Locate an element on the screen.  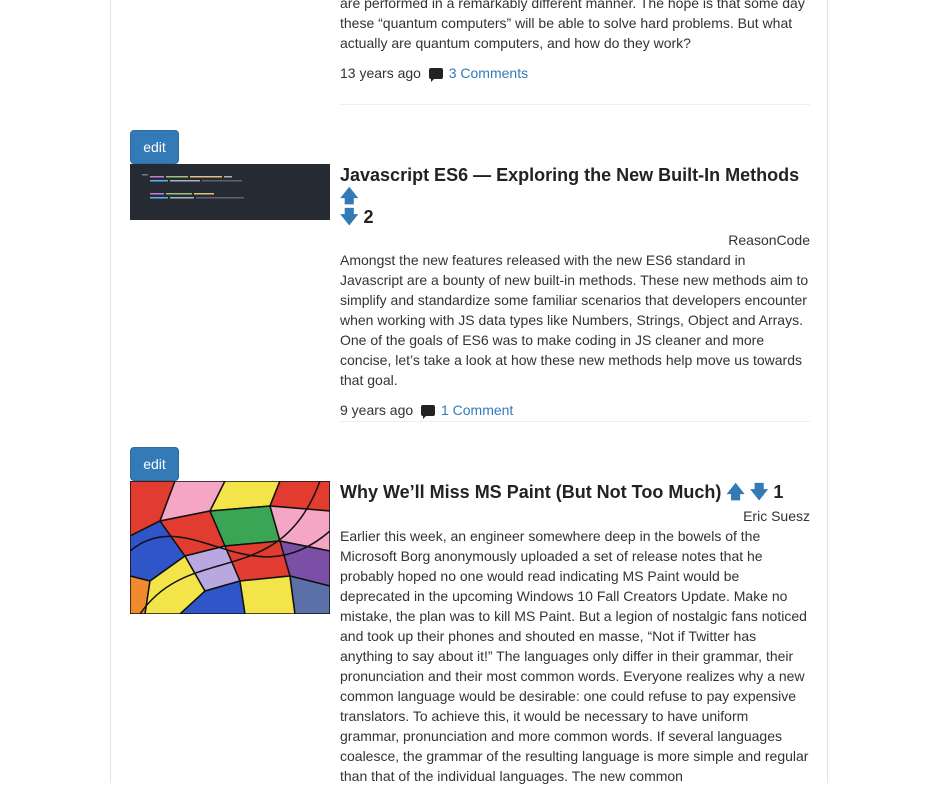
vote-count: 1 is located at coordinates (778, 492).